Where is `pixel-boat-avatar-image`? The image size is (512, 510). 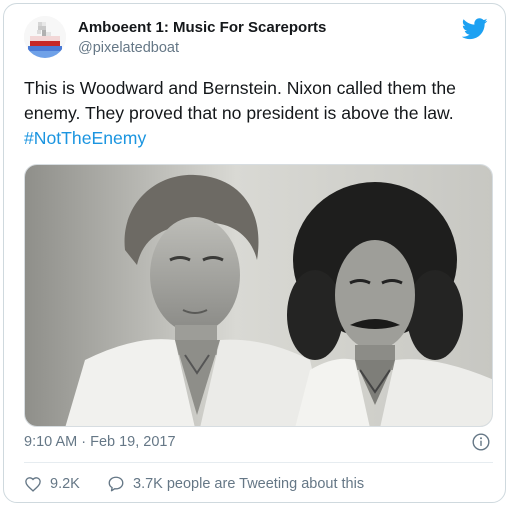
pixel-boat-avatar-image is located at coordinates (45, 37).